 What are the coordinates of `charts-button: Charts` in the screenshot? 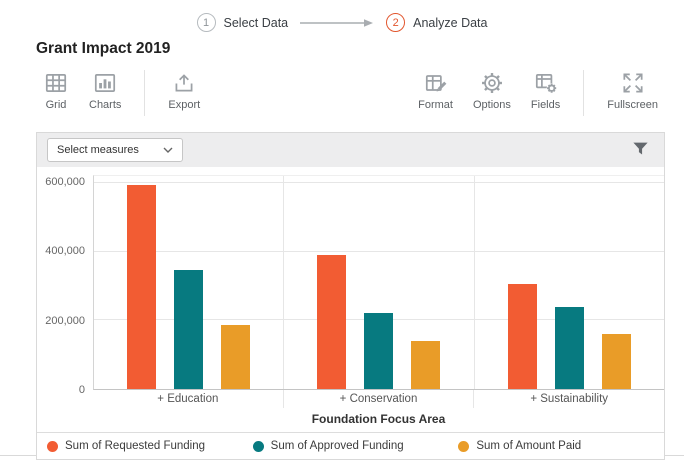 It's located at (105, 90).